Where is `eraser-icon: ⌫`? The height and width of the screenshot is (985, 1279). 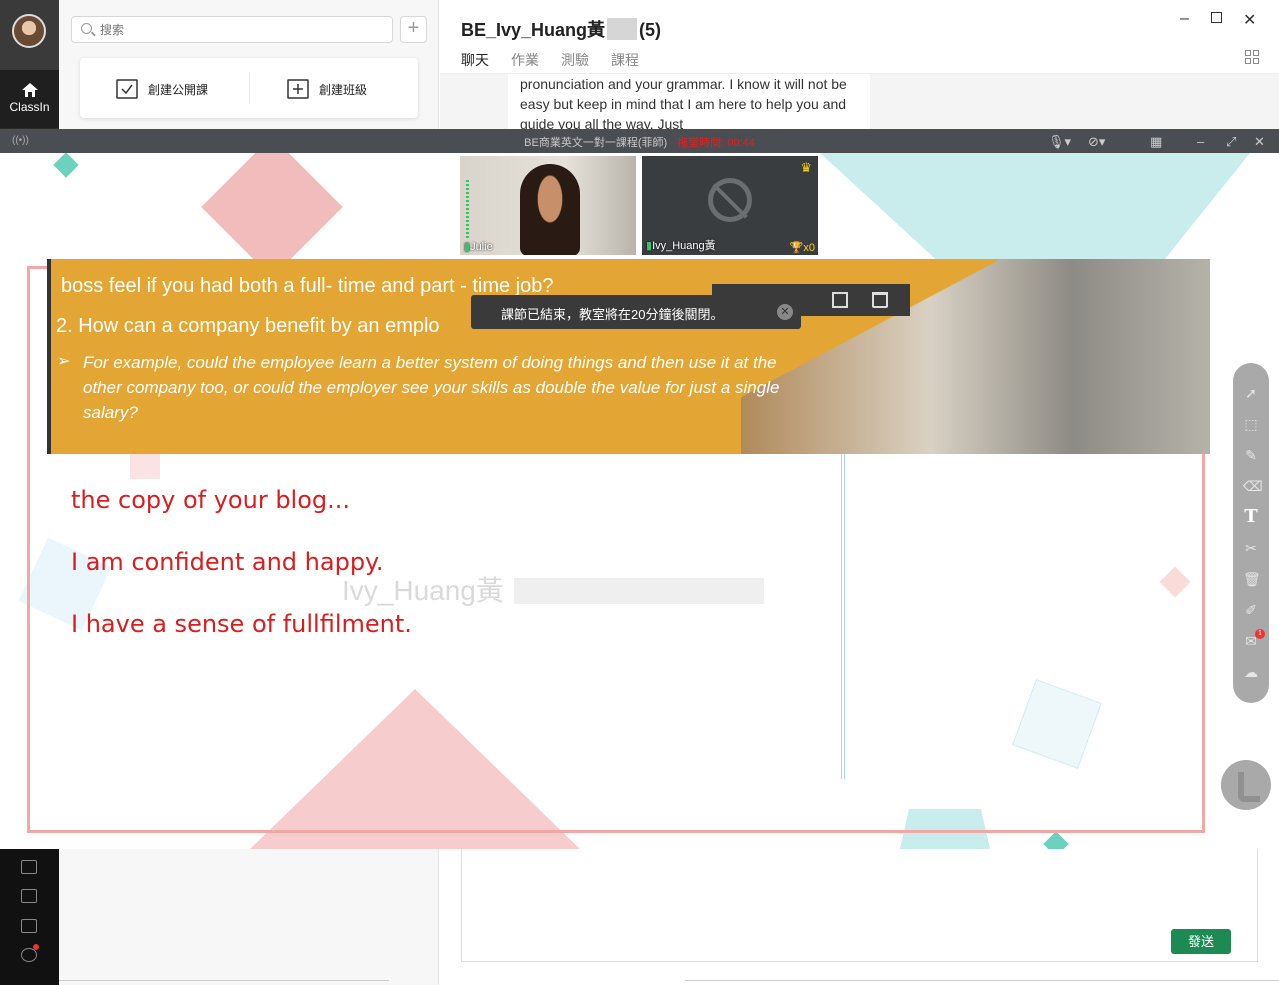
eraser-icon: ⌫ is located at coordinates (1253, 486).